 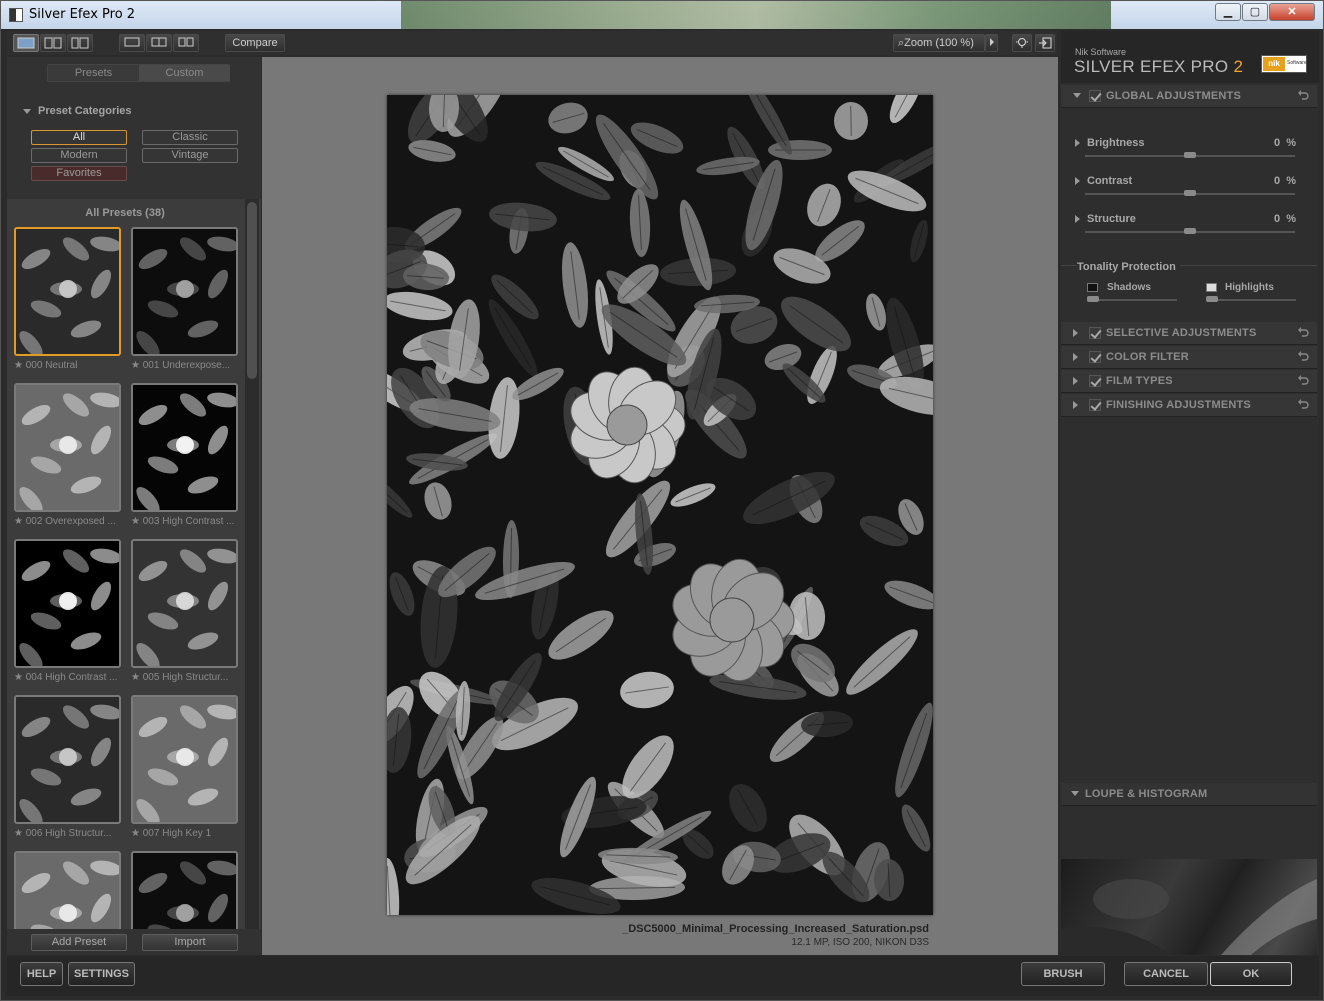 What do you see at coordinates (252, 290) in the screenshot?
I see `scrollbar-thumb` at bounding box center [252, 290].